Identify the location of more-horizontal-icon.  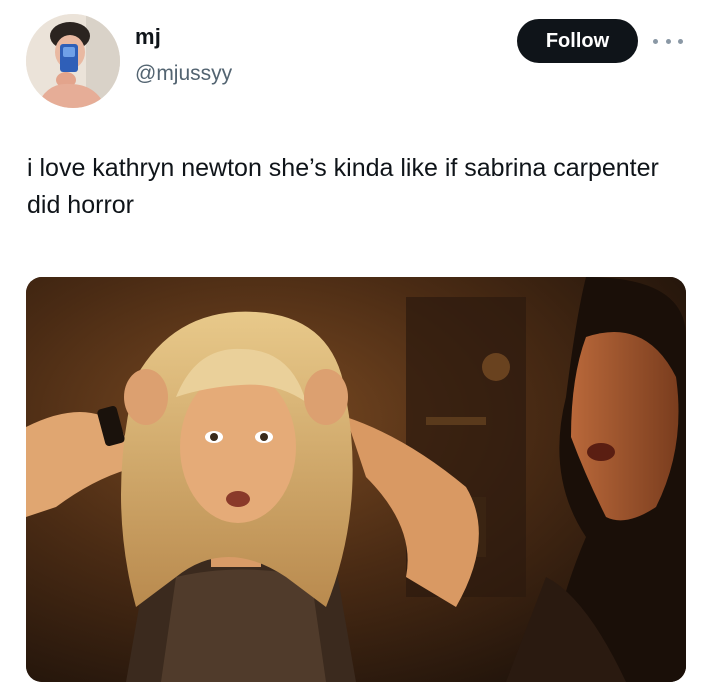
(668, 41).